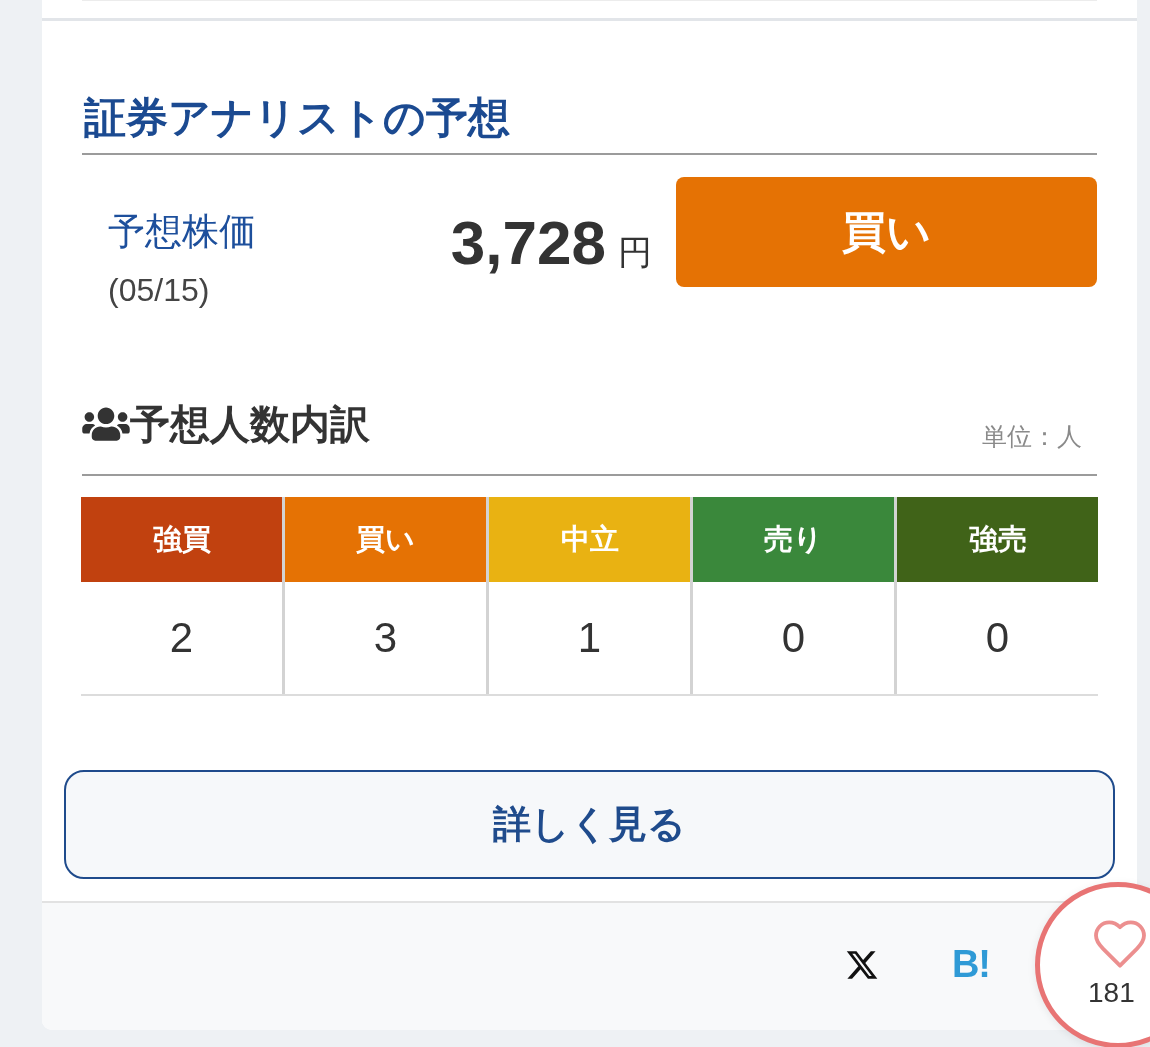 This screenshot has width=1150, height=1047. Describe the element at coordinates (997, 539) in the screenshot. I see `table-header-cell: 強売` at that location.